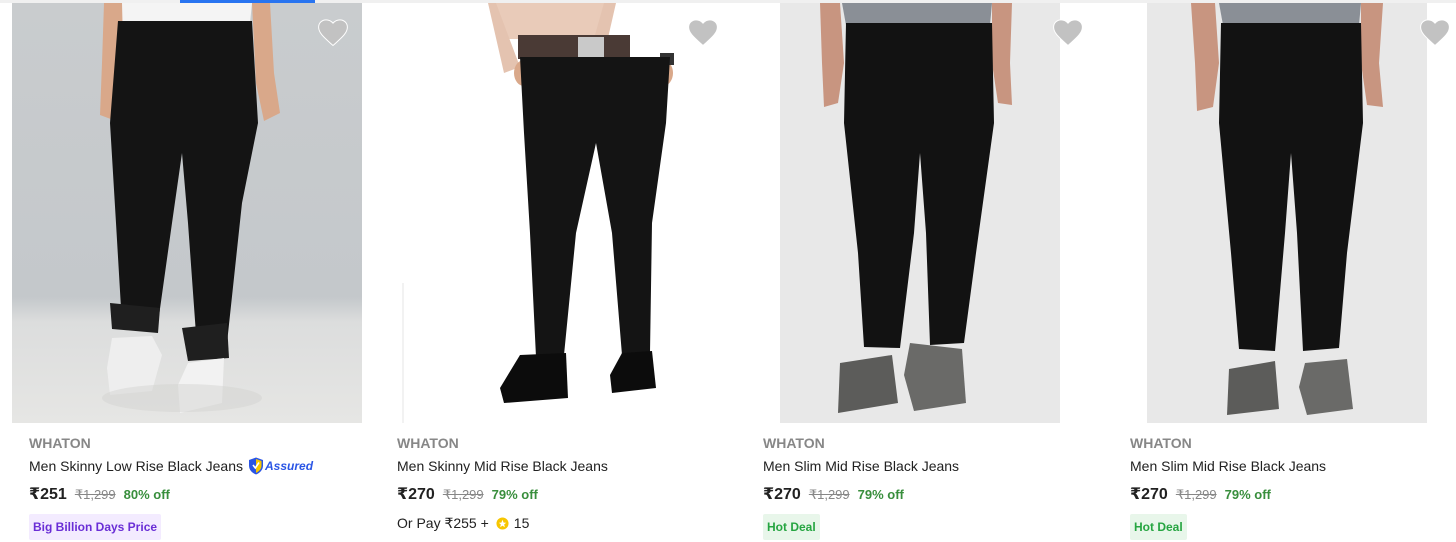 This screenshot has height=542, width=1456. What do you see at coordinates (95, 527) in the screenshot?
I see `offer-badge: Big Billion Days Price` at bounding box center [95, 527].